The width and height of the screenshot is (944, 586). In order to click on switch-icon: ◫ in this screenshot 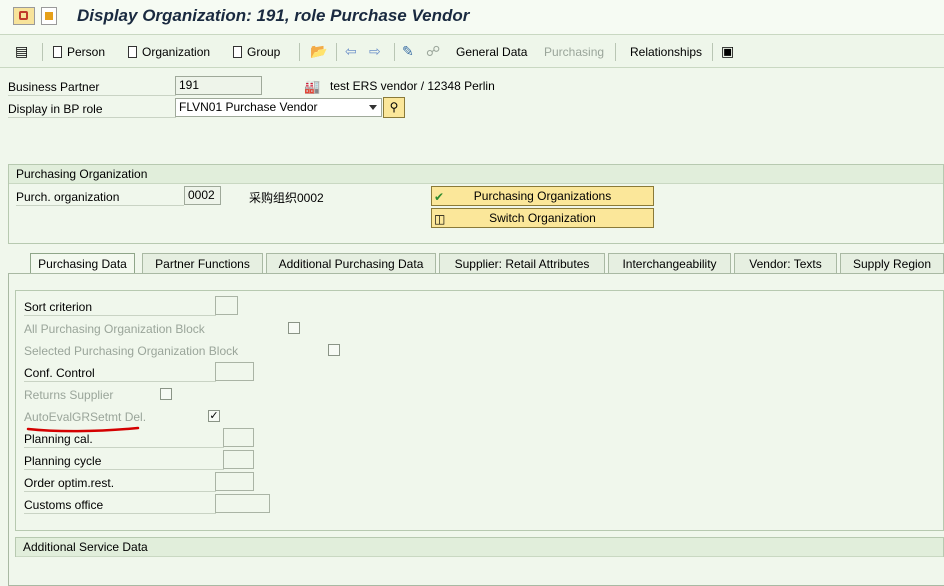, I will do `click(440, 219)`.